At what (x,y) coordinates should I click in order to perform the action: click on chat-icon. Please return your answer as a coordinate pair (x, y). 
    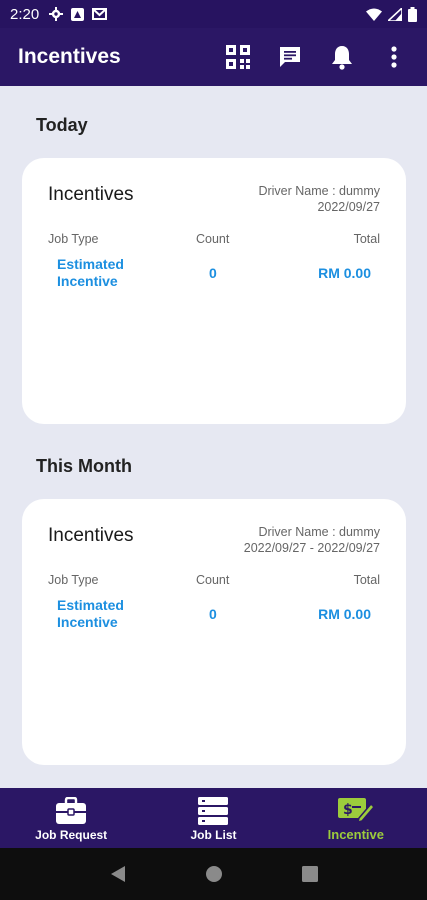
    Looking at the image, I should click on (290, 57).